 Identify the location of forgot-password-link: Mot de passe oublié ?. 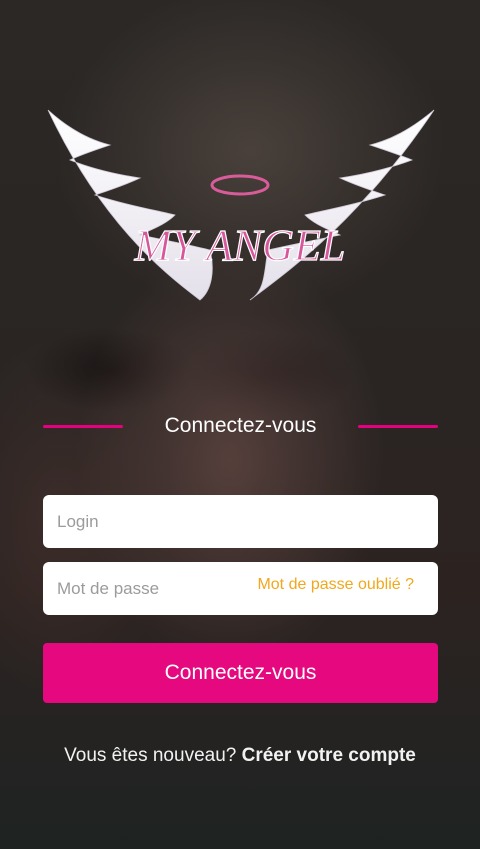
(335, 585).